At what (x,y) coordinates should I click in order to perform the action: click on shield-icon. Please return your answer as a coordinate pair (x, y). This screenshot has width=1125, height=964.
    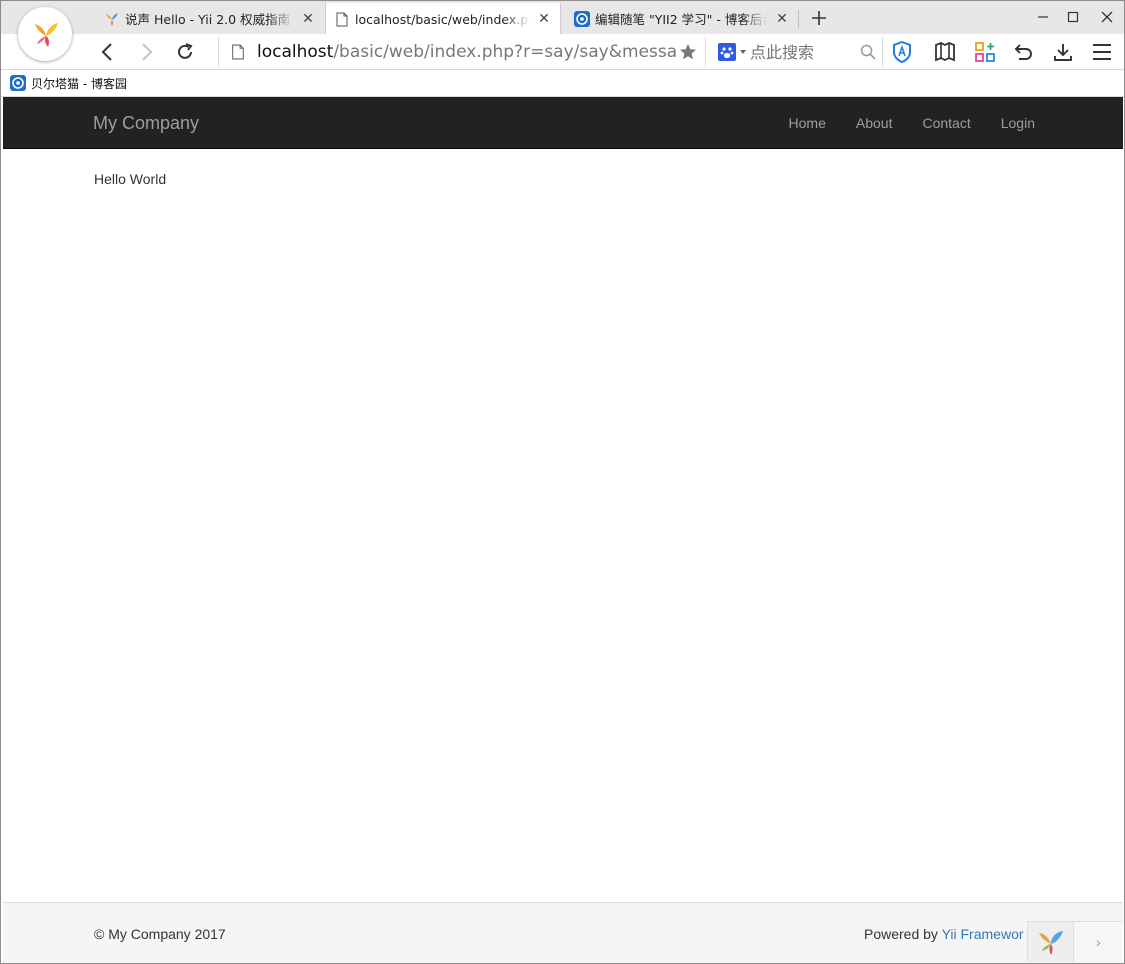
    Looking at the image, I should click on (902, 52).